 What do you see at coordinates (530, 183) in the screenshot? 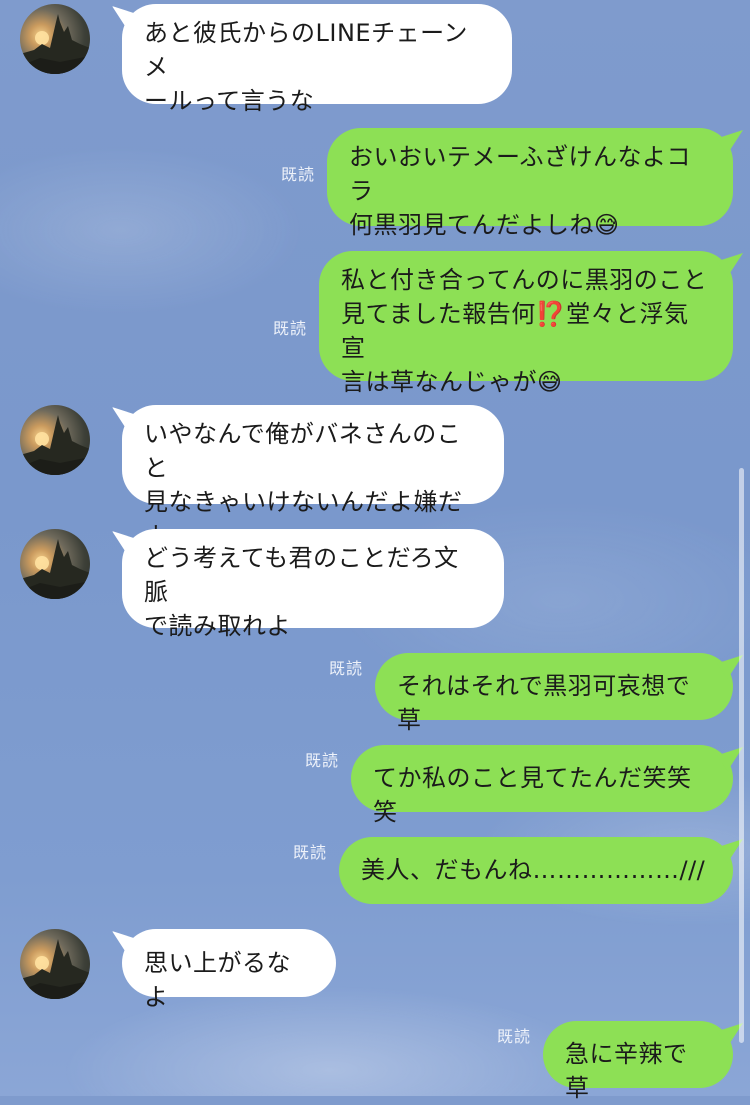
I see `message-bubble-outgoing: おいおいテメーふざけんなよコラ 何黒羽見てんだよしね😅` at bounding box center [530, 183].